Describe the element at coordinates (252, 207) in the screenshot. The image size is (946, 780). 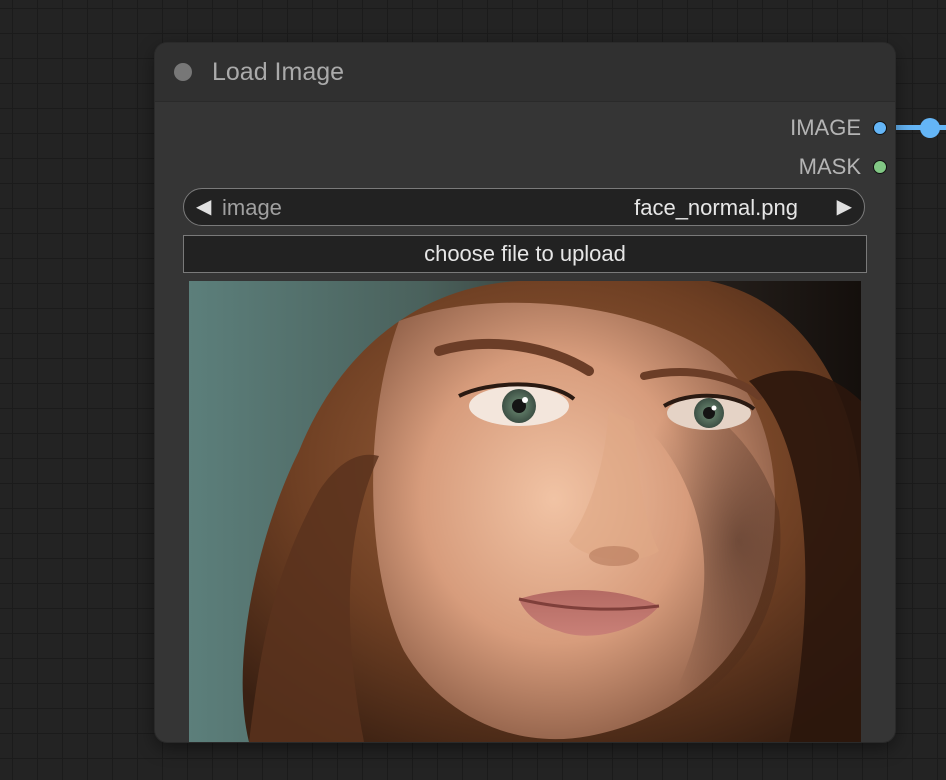
I see `combo-widget-name: image` at that location.